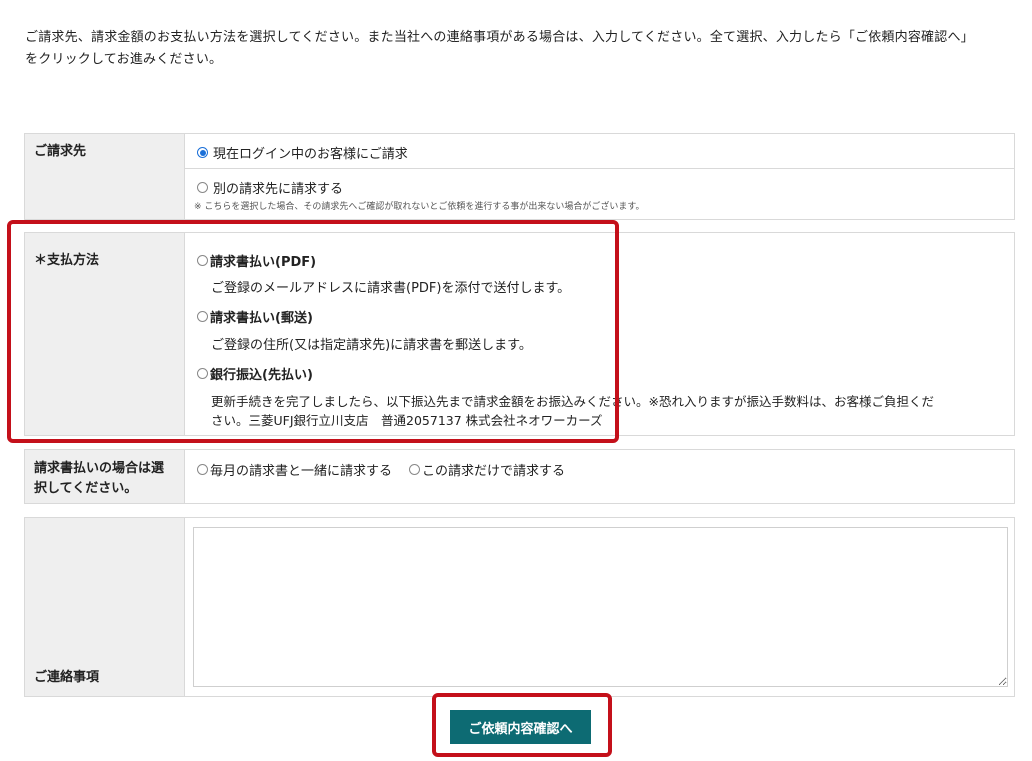 The width and height of the screenshot is (1032, 761). Describe the element at coordinates (310, 154) in the screenshot. I see `billing-option-current-user-label: 現在ログイン中のお客様にご請求` at that location.